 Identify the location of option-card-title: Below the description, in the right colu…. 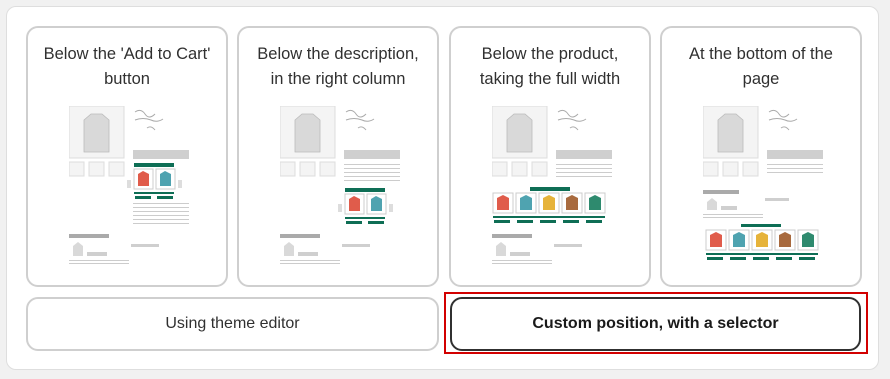
(338, 66).